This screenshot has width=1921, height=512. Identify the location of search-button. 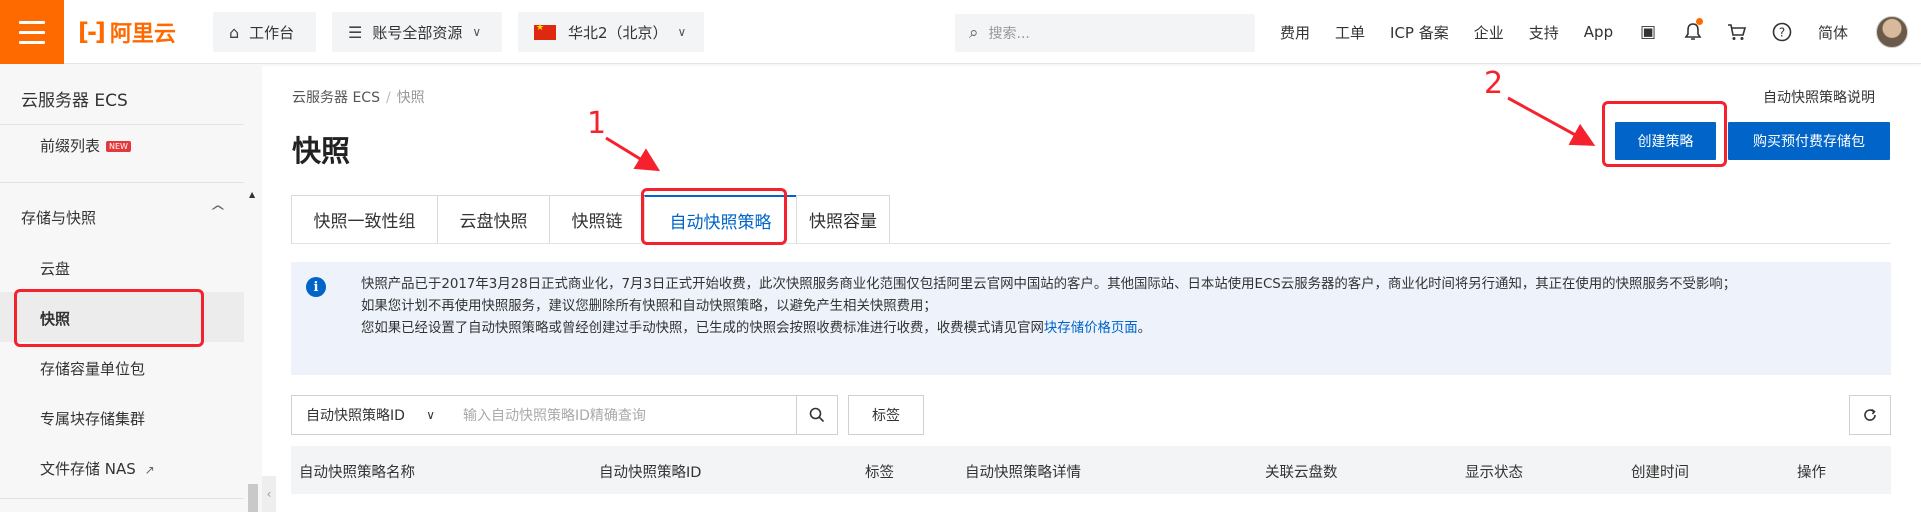
(817, 415).